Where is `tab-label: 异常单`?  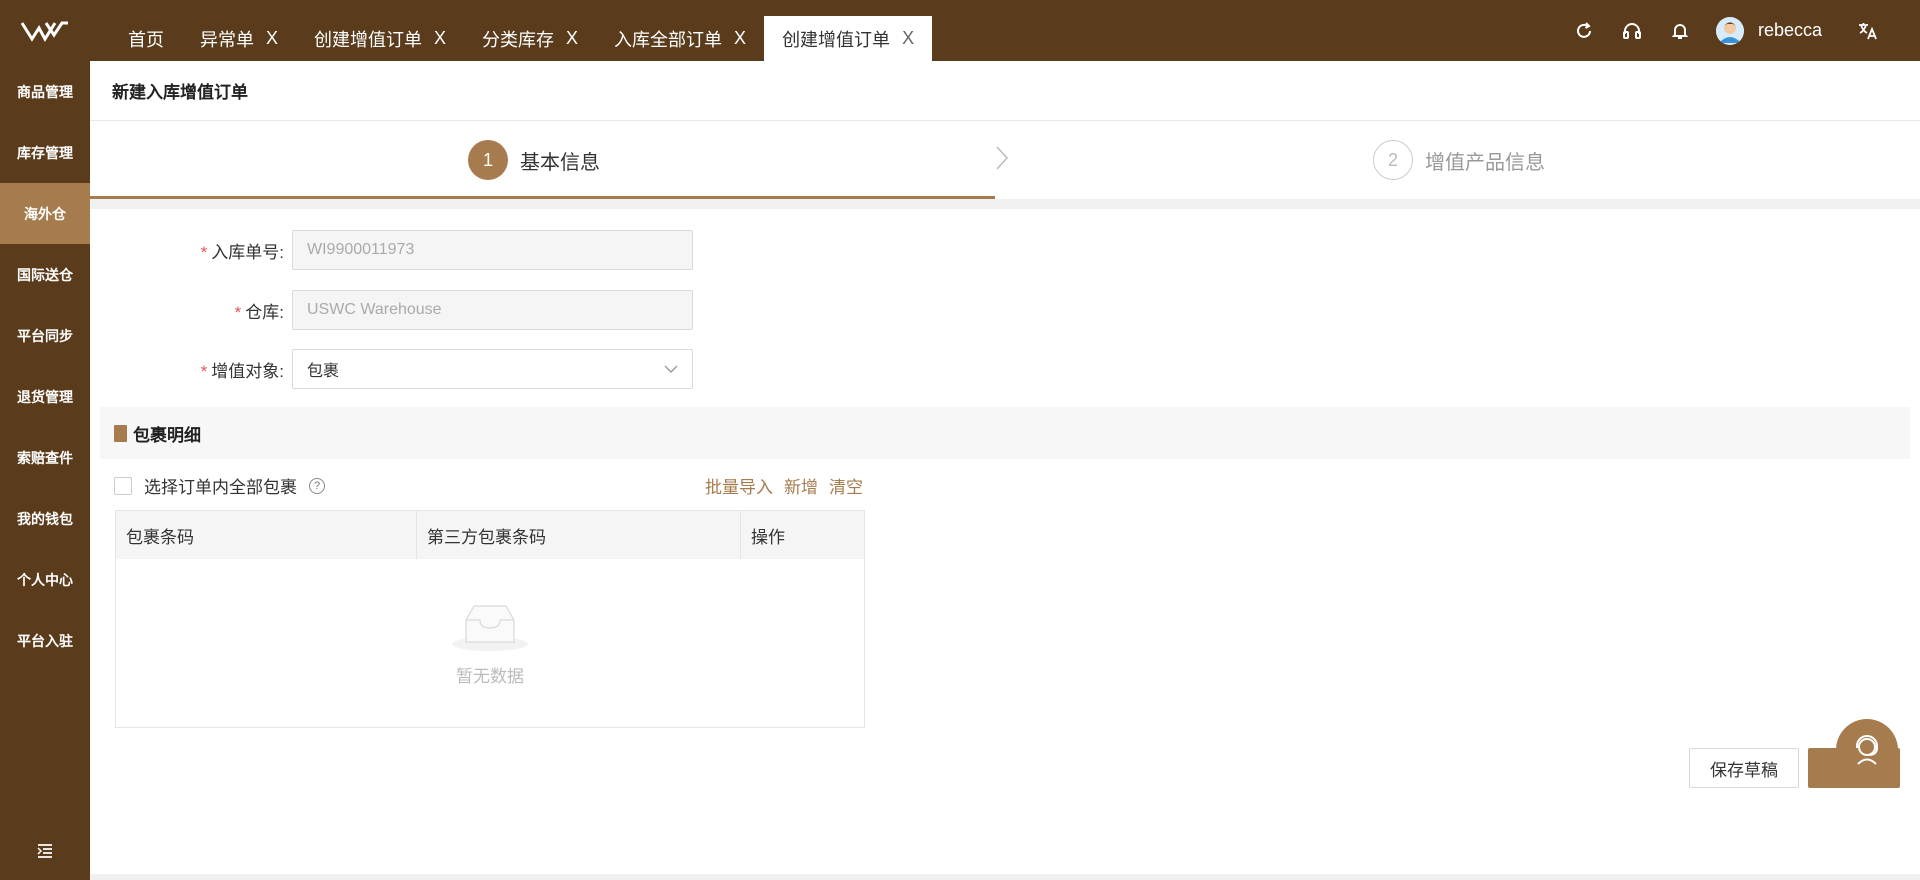 tab-label: 异常单 is located at coordinates (227, 39).